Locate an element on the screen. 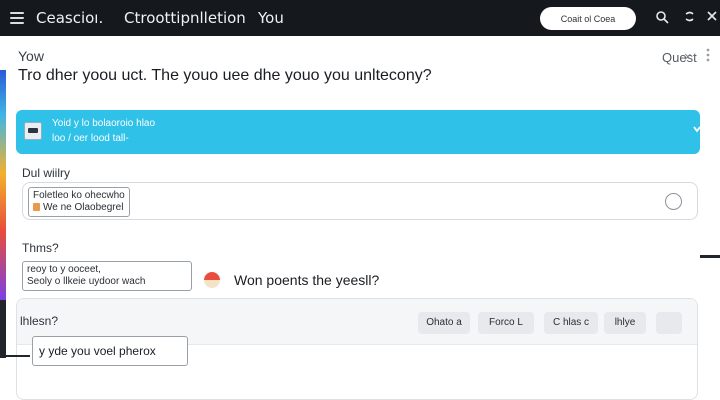 This screenshot has width=720, height=400. right-edge-line is located at coordinates (710, 256).